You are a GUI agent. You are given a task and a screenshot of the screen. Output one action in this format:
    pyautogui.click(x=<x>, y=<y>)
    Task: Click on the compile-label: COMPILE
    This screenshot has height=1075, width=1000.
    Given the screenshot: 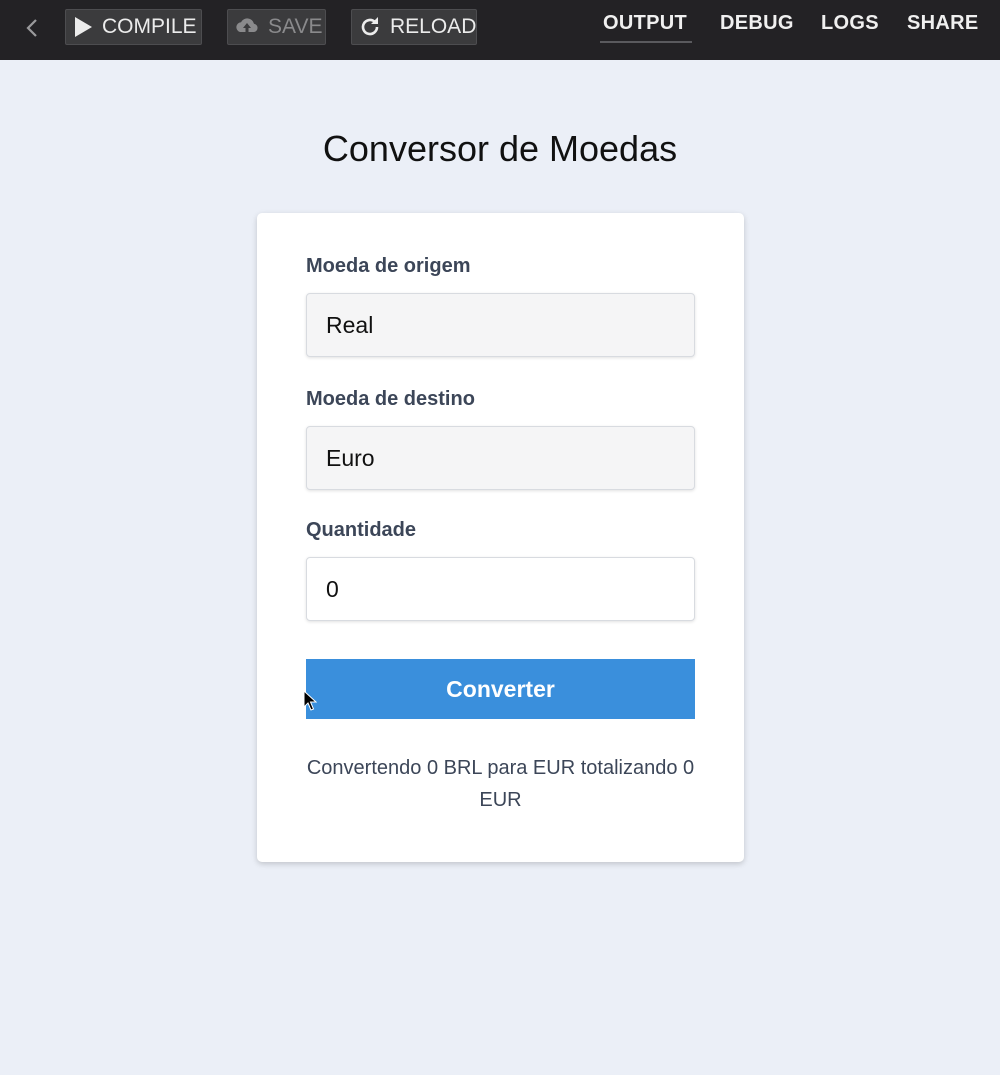 What is the action you would take?
    pyautogui.click(x=149, y=26)
    